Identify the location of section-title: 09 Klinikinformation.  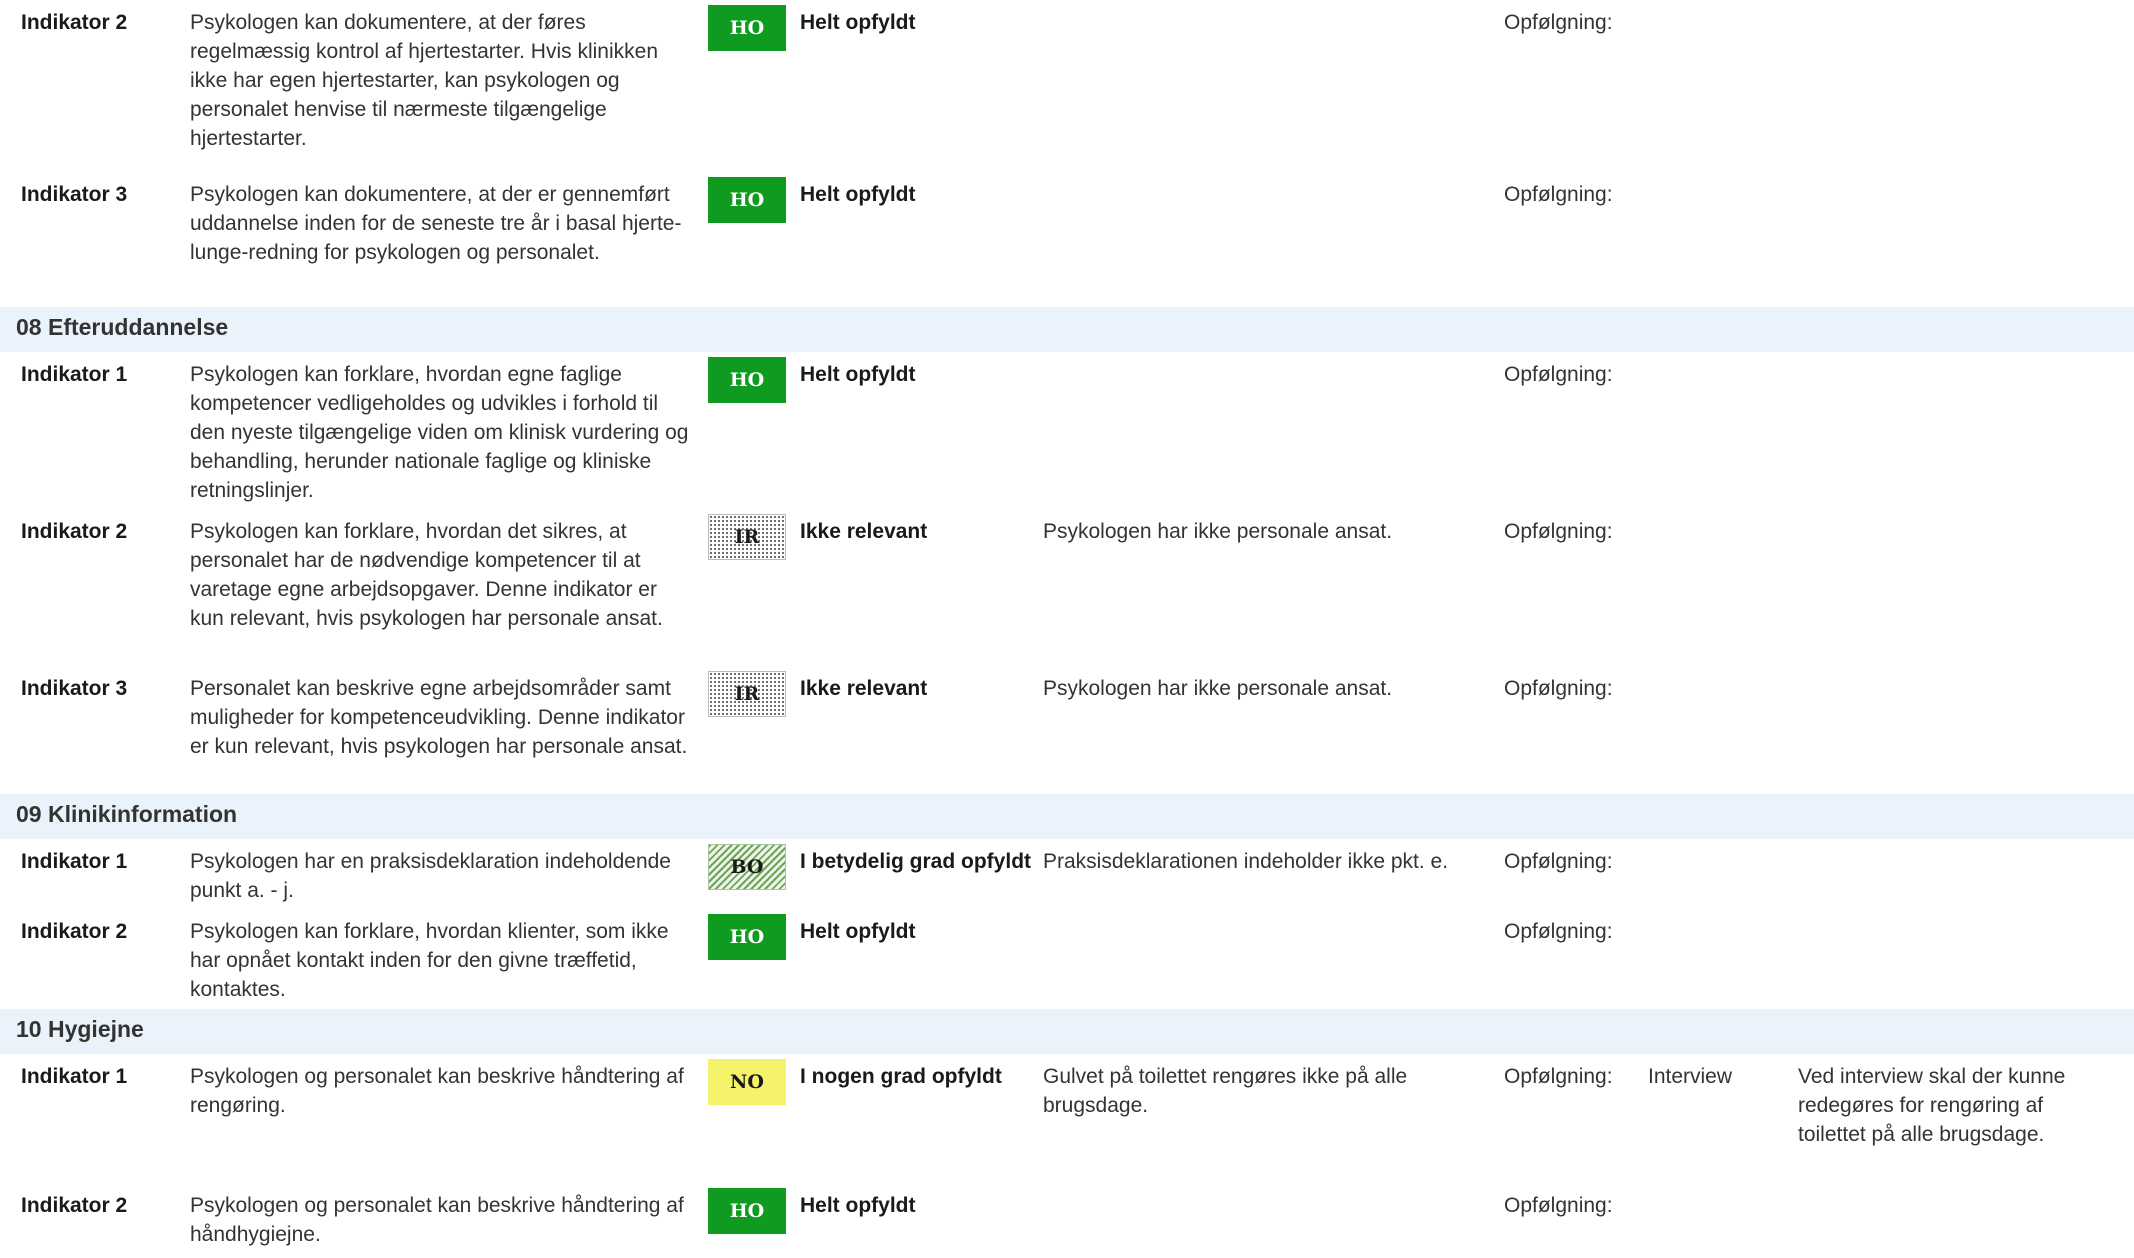
(127, 814).